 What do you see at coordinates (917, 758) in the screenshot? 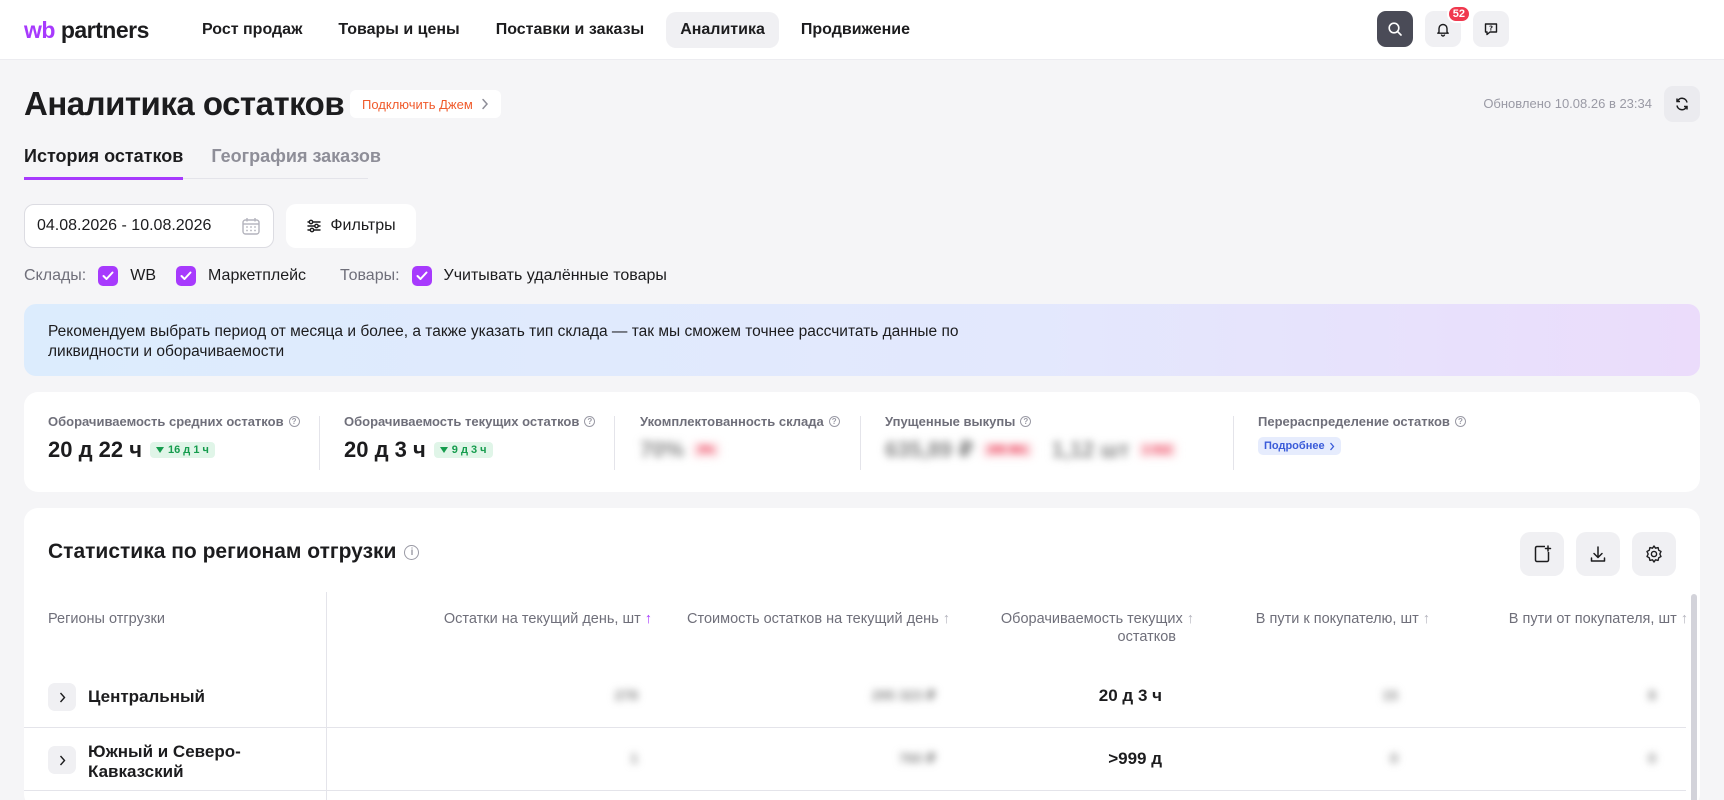
I see `cell-stock-value-blurred: 760 ₽` at bounding box center [917, 758].